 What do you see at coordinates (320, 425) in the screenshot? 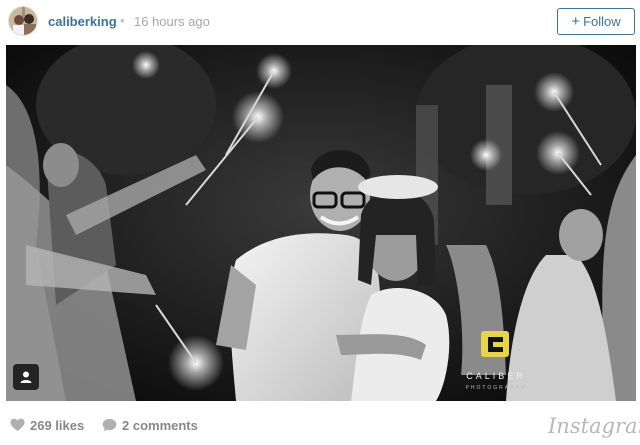
I see `post-footer: 269 likes 2 comments Instagram` at bounding box center [320, 425].